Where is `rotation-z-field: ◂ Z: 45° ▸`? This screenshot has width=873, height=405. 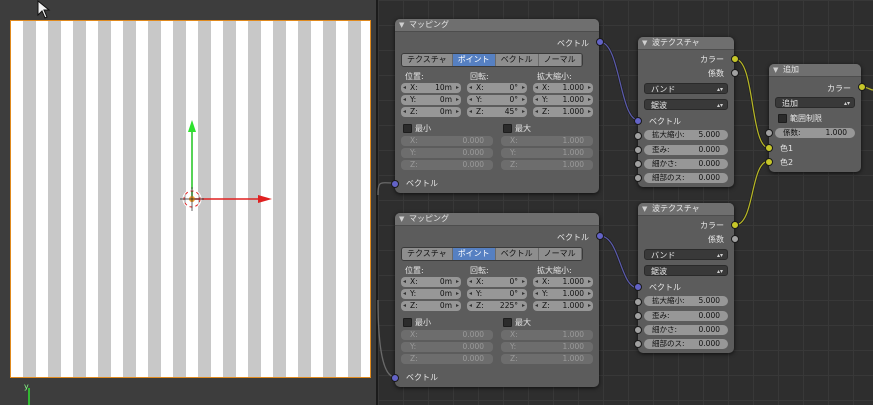 rotation-z-field: ◂ Z: 45° ▸ is located at coordinates (497, 112).